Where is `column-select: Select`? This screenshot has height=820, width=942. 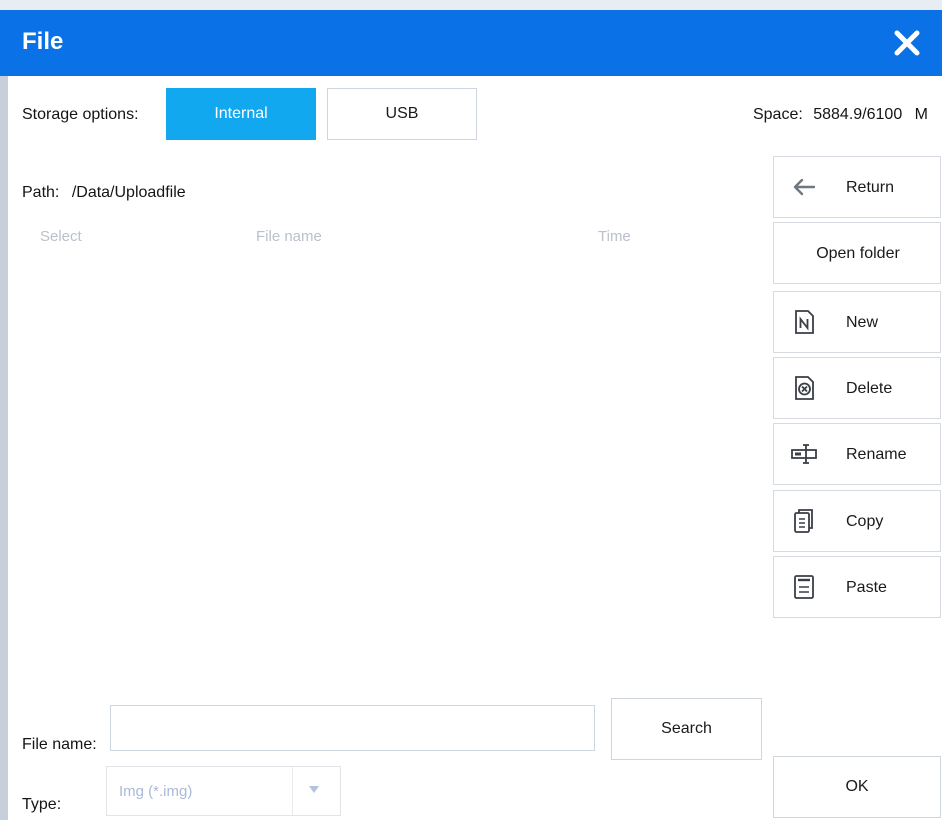 column-select: Select is located at coordinates (61, 236).